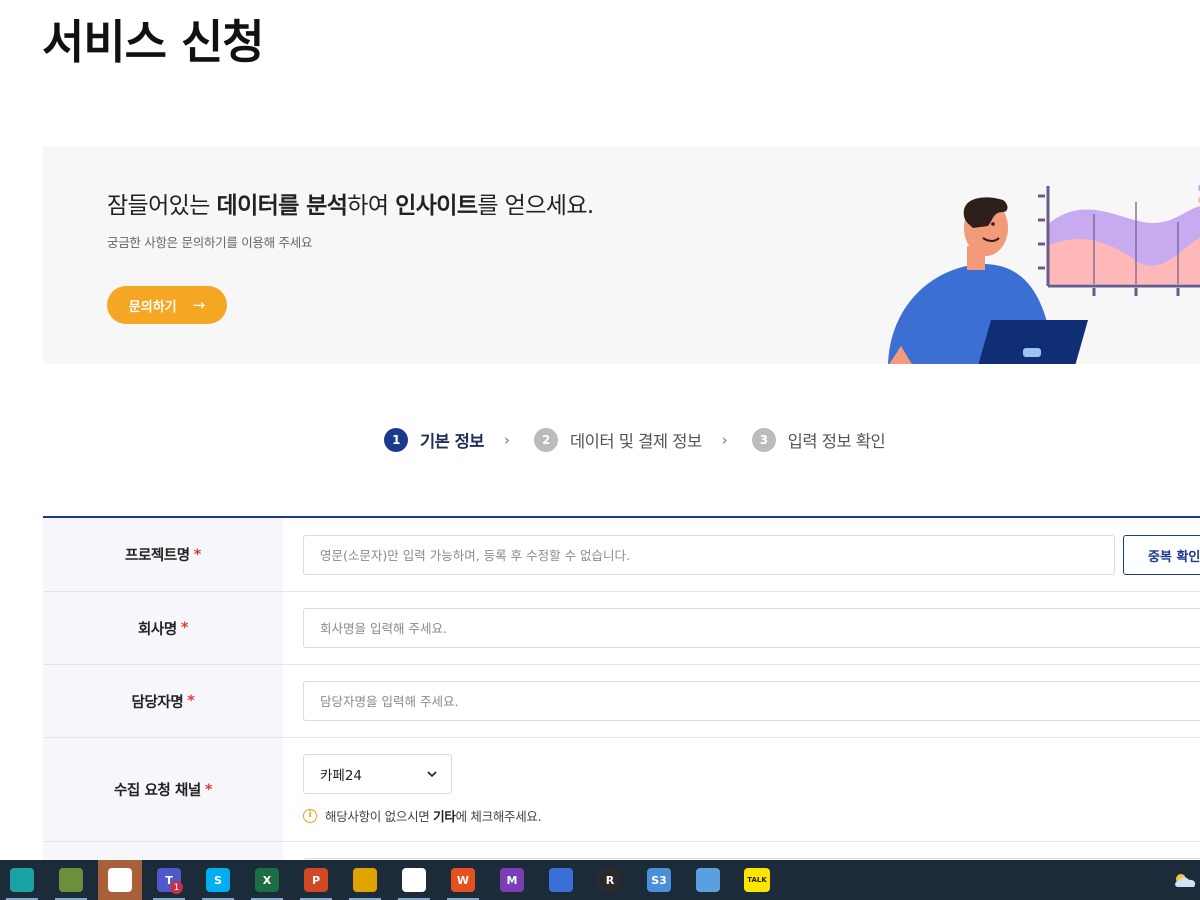  What do you see at coordinates (153, 42) in the screenshot?
I see `page-title: 서비스 신청` at bounding box center [153, 42].